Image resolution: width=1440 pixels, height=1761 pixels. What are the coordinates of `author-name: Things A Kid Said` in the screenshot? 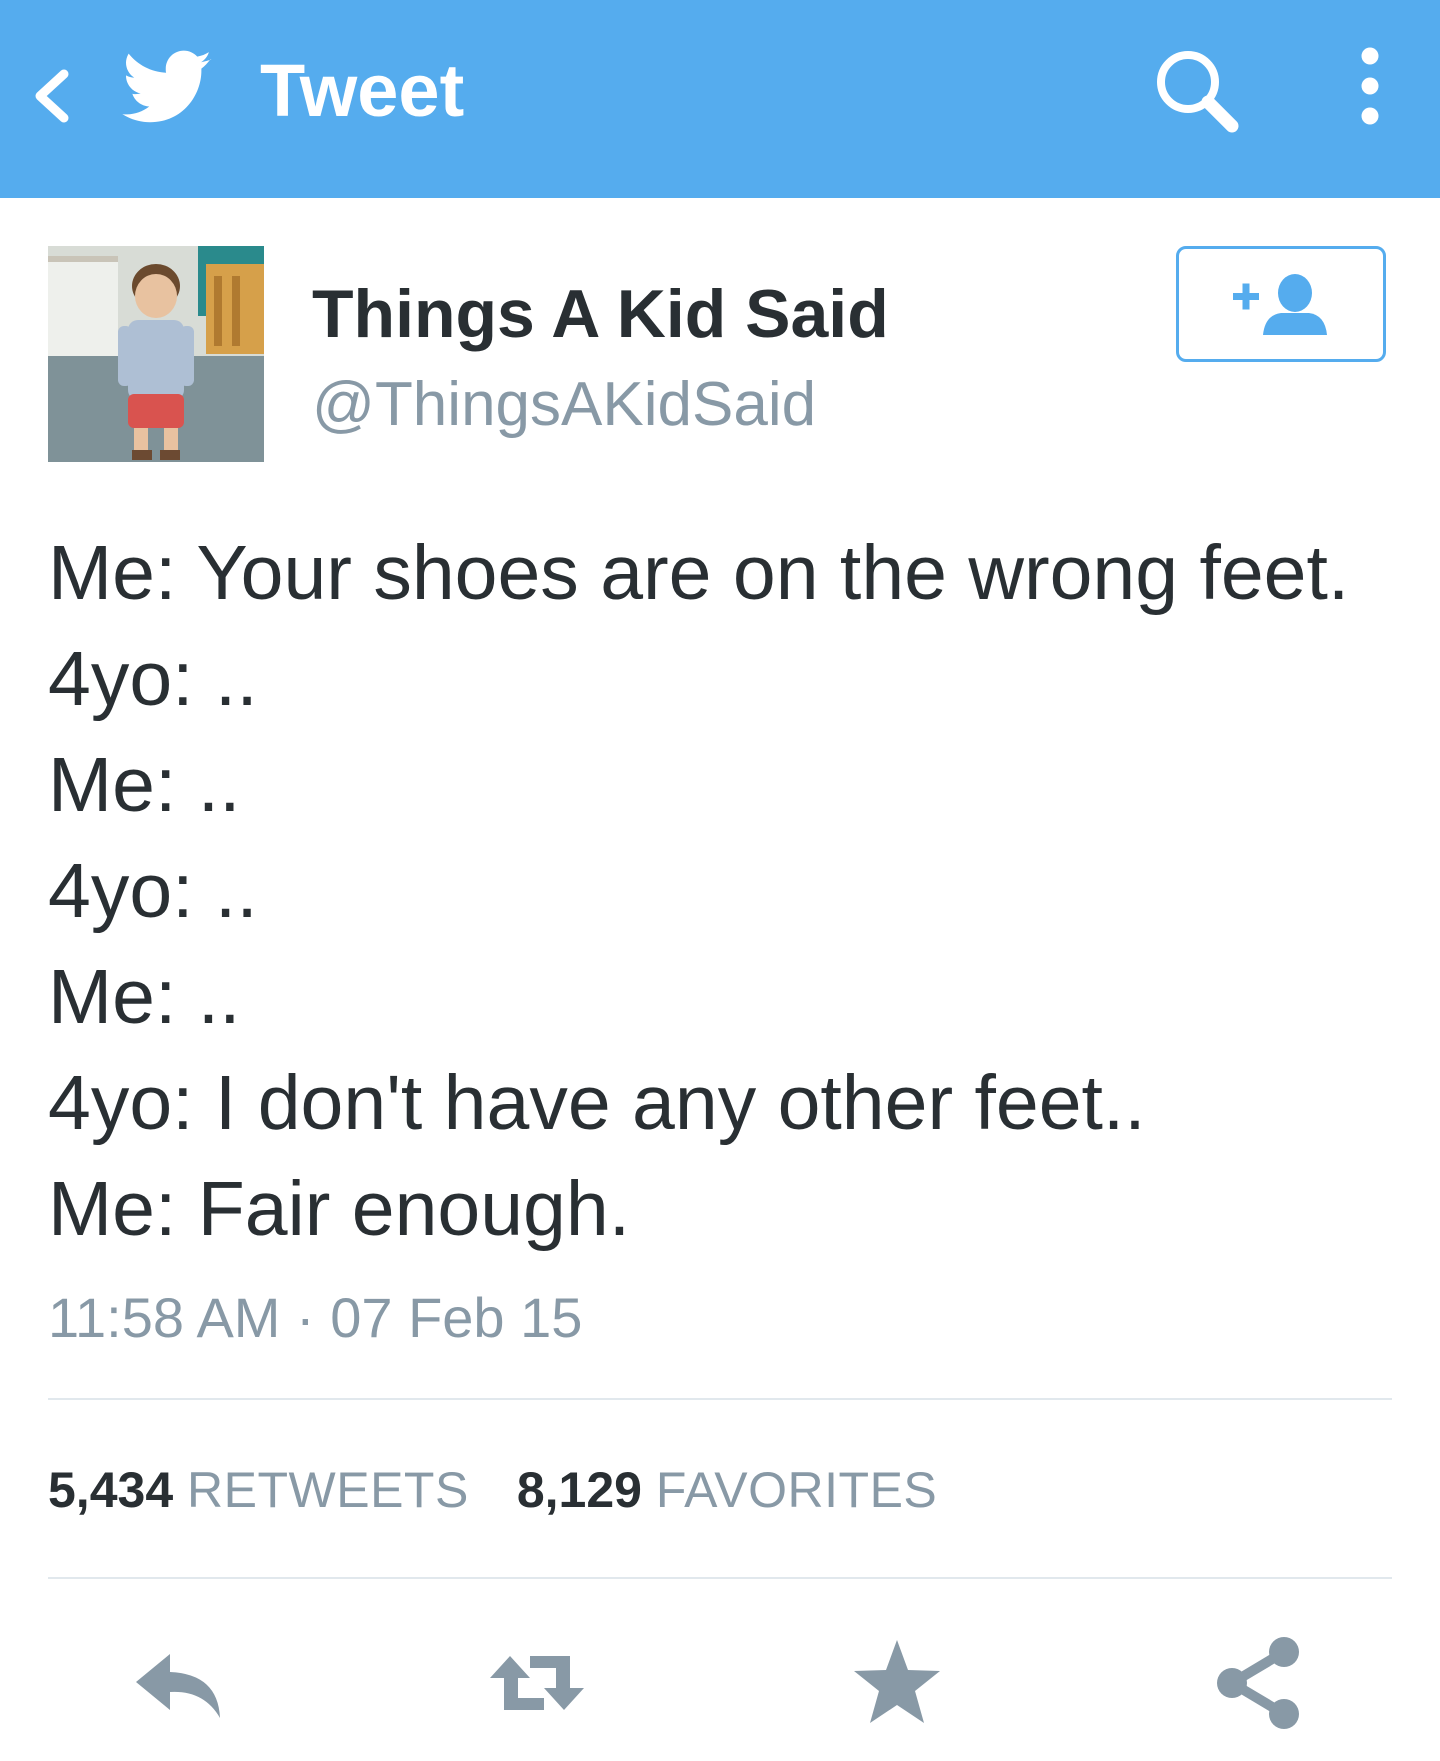 It's located at (600, 314).